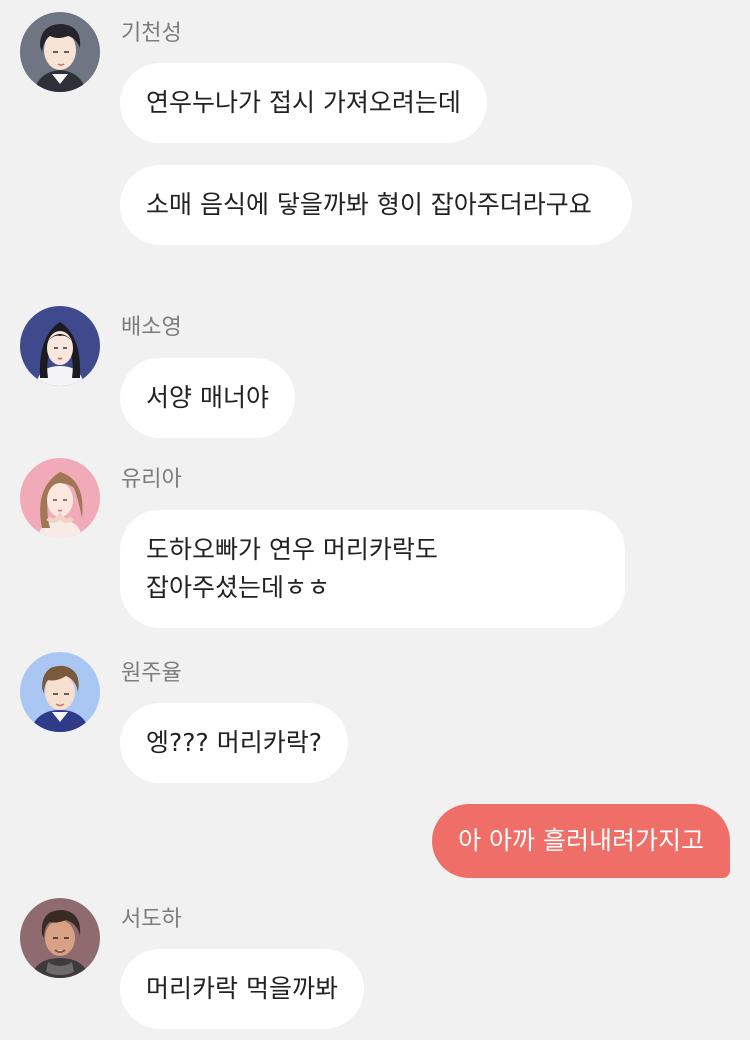 This screenshot has height=1040, width=750. What do you see at coordinates (372, 569) in the screenshot?
I see `message-bubble: 도하오빠가 연우 머리카락도 잡아주셨는데ㅎㅎ` at bounding box center [372, 569].